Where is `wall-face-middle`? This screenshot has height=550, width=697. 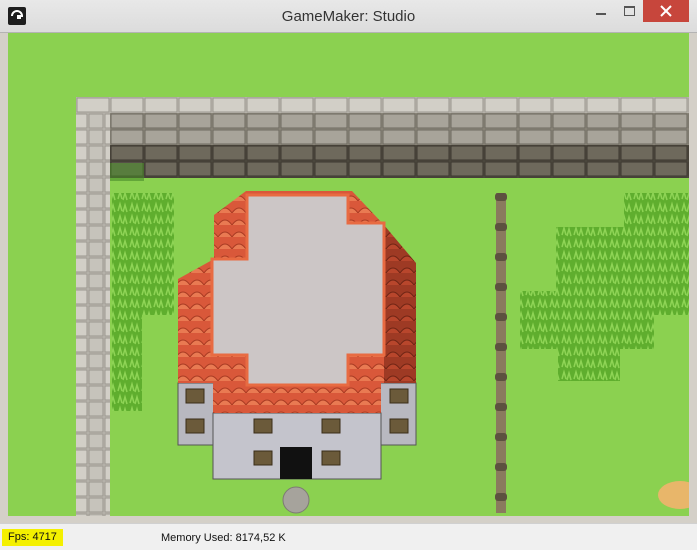
wall-face-middle is located at coordinates (399, 137).